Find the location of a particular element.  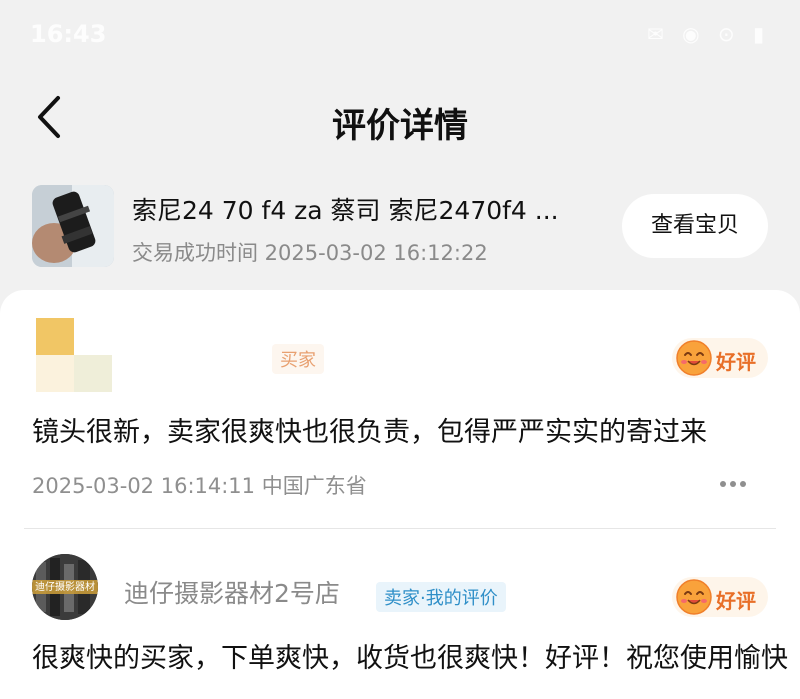

status-icons: ✉ ◉ ⊙ ▮ is located at coordinates (708, 34).